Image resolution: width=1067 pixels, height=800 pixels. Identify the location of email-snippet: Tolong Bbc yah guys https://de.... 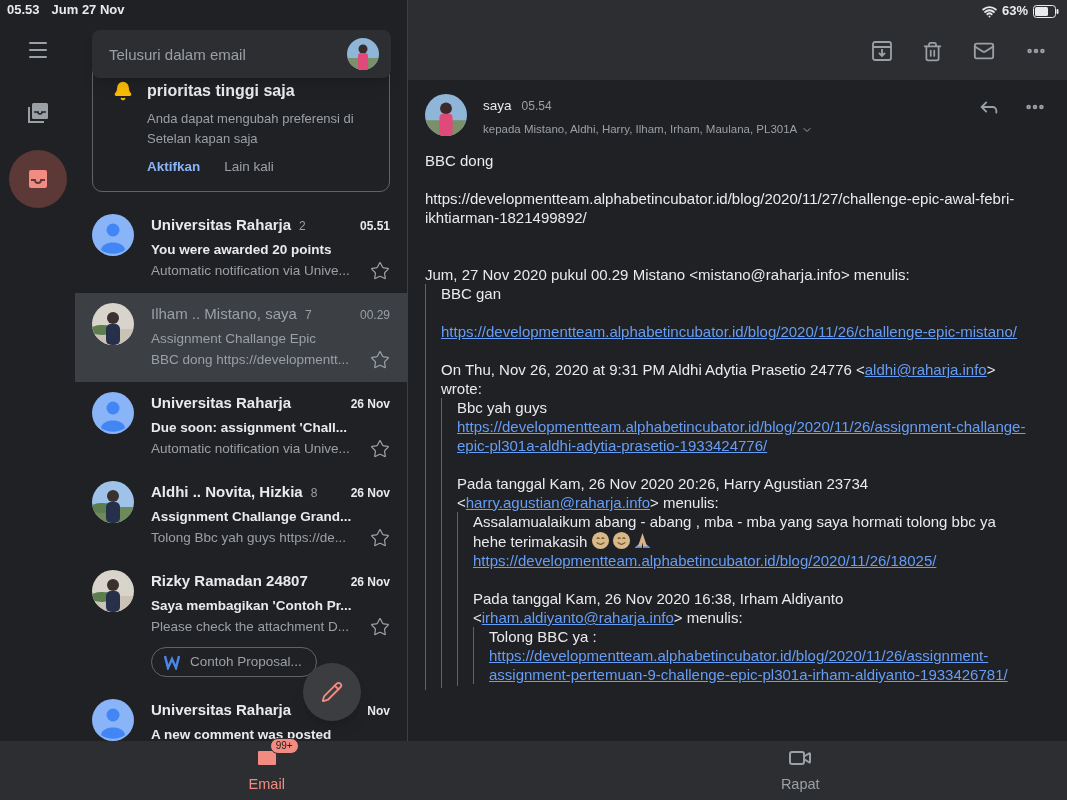
(249, 538).